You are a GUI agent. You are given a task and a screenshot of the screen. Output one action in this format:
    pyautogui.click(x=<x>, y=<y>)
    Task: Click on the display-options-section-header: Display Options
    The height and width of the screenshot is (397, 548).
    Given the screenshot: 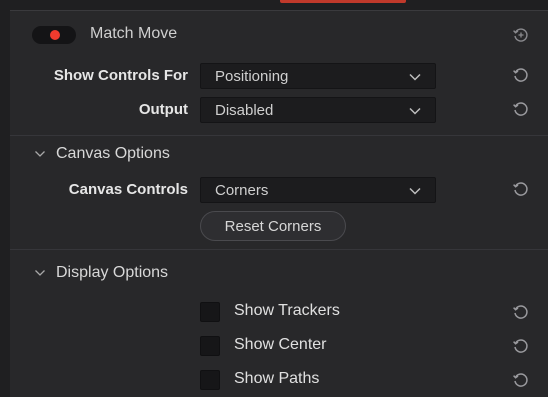 What is the action you would take?
    pyautogui.click(x=101, y=273)
    